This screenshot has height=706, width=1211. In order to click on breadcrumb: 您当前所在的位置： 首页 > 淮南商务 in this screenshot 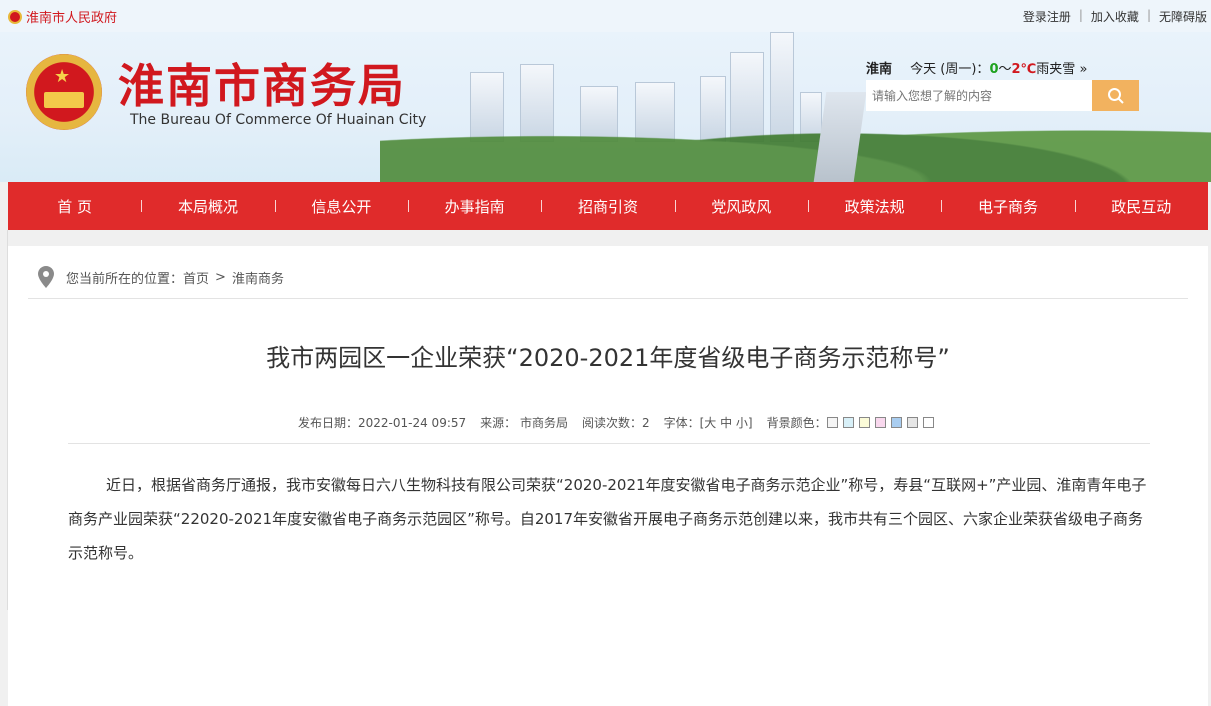, I will do `click(161, 277)`.